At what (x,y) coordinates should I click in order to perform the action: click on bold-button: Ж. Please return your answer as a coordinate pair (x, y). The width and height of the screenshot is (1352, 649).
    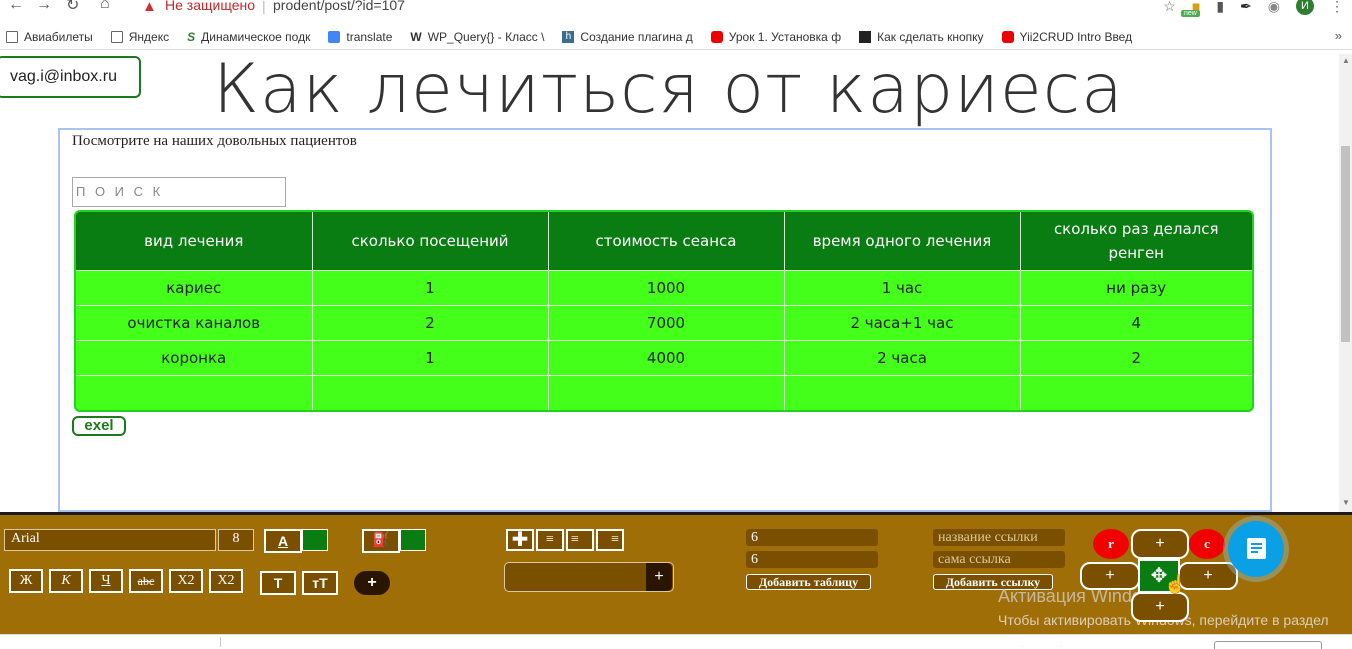
    Looking at the image, I should click on (26, 581).